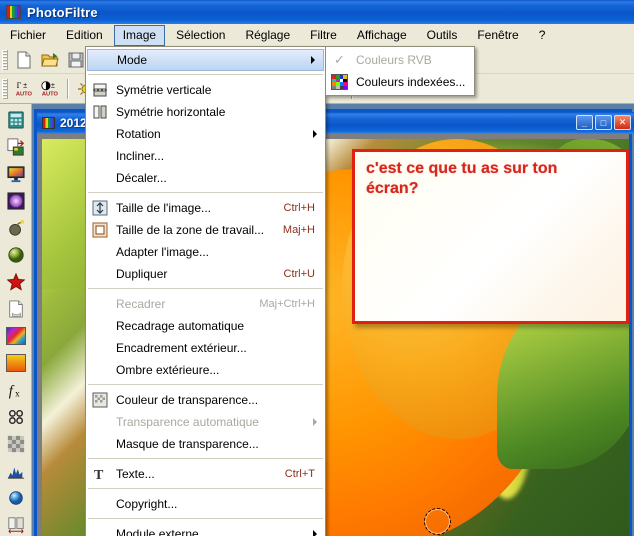 The height and width of the screenshot is (536, 634). I want to click on contrast-auto-icon: ± AUTO, so click(50, 89).